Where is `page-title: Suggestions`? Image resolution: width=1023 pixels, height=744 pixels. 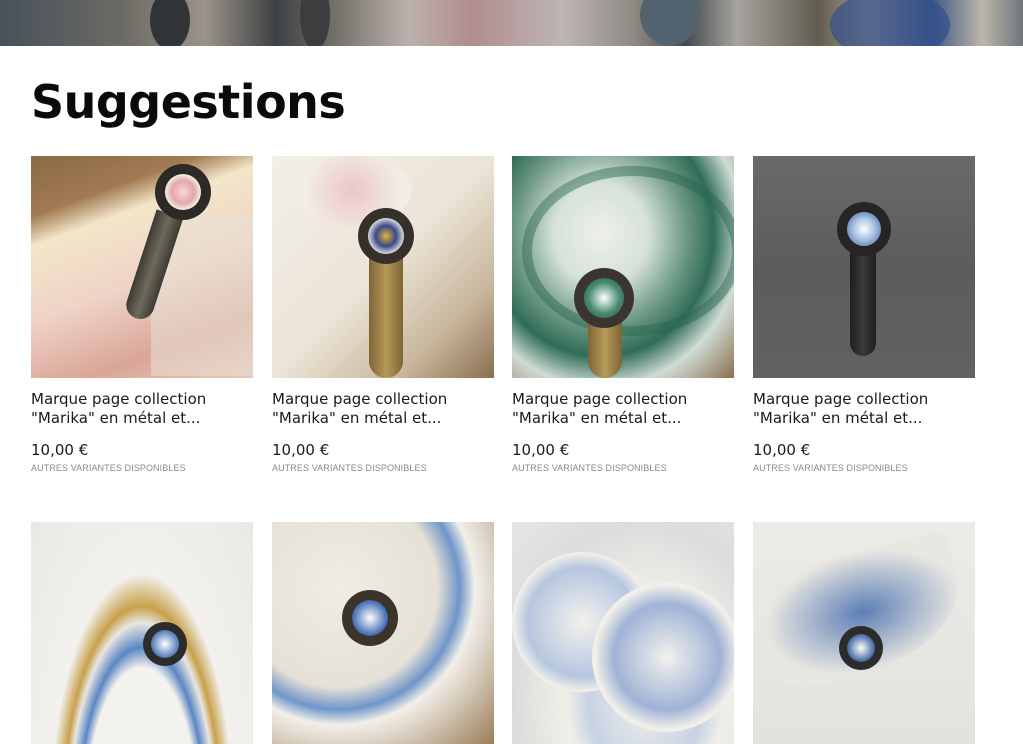 page-title: Suggestions is located at coordinates (188, 102).